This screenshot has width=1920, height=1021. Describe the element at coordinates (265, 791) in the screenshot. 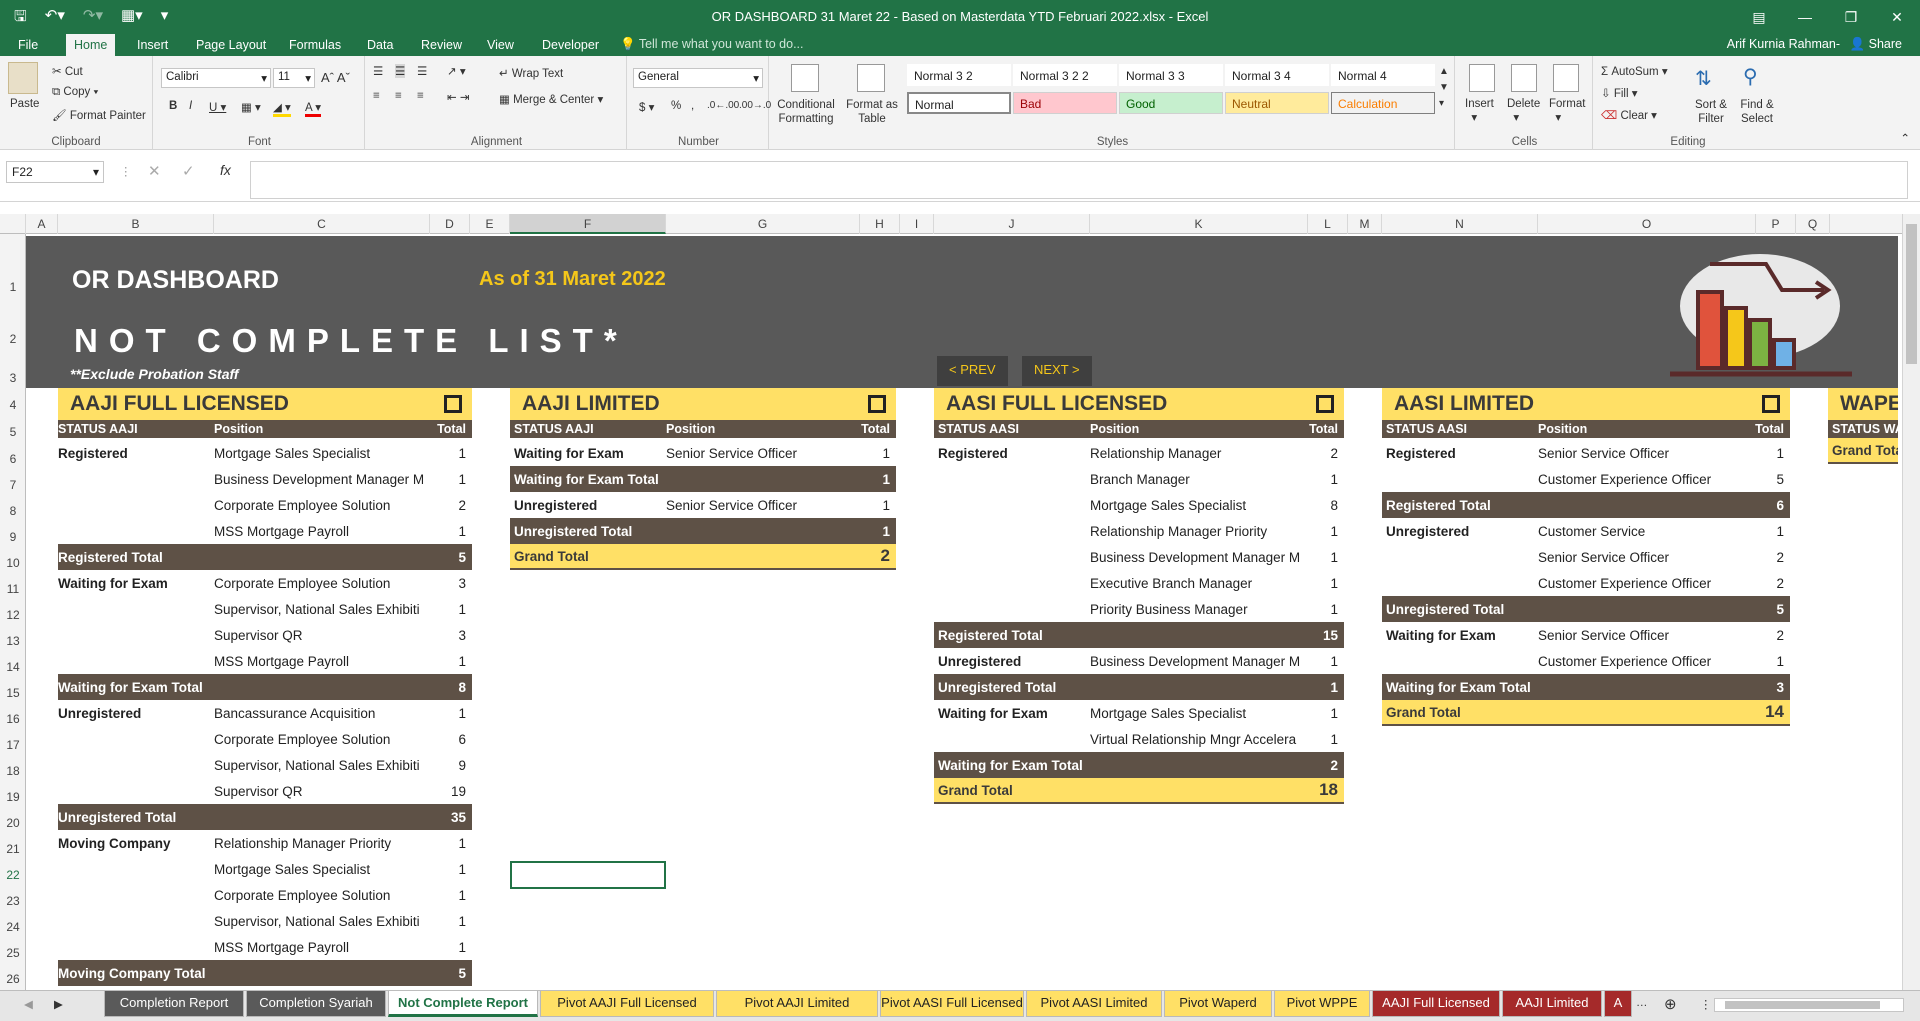

I see `table-row: Supervisor QR 19` at that location.